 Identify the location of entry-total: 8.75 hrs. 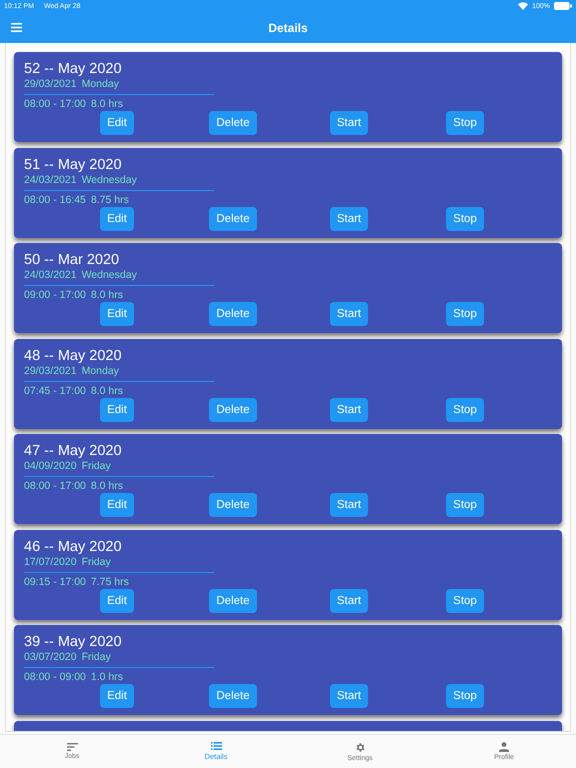
(109, 200).